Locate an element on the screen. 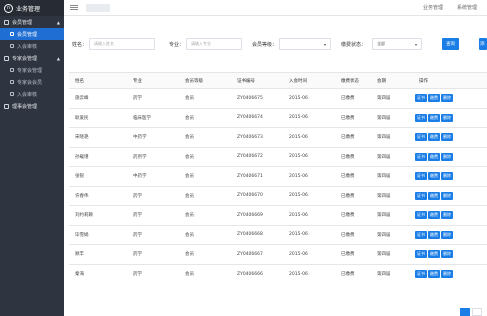  major-input: 请输入专业 is located at coordinates (214, 44).